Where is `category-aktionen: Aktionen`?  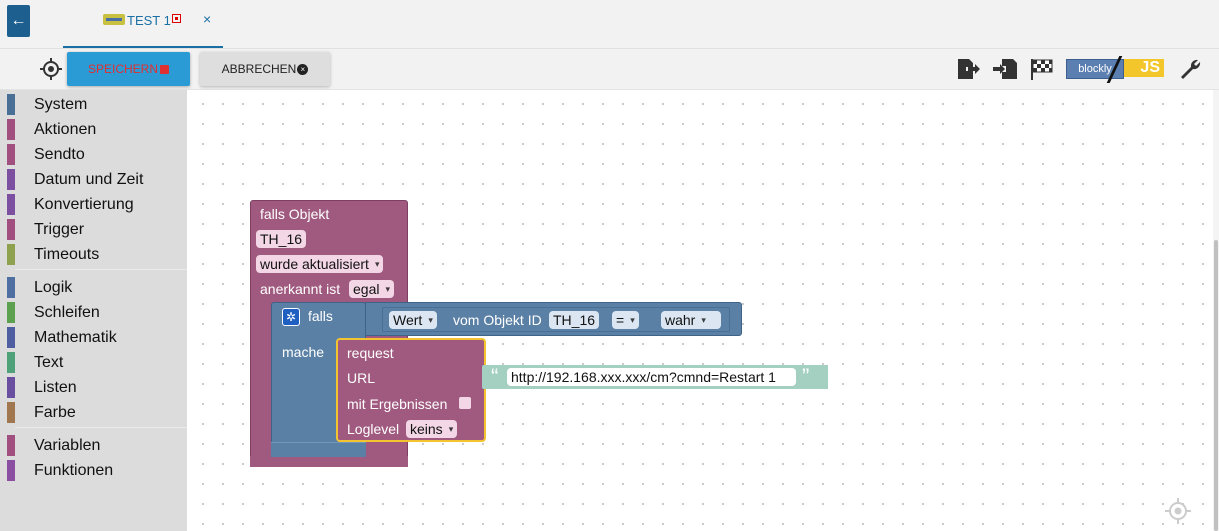 category-aktionen: Aktionen is located at coordinates (93, 129).